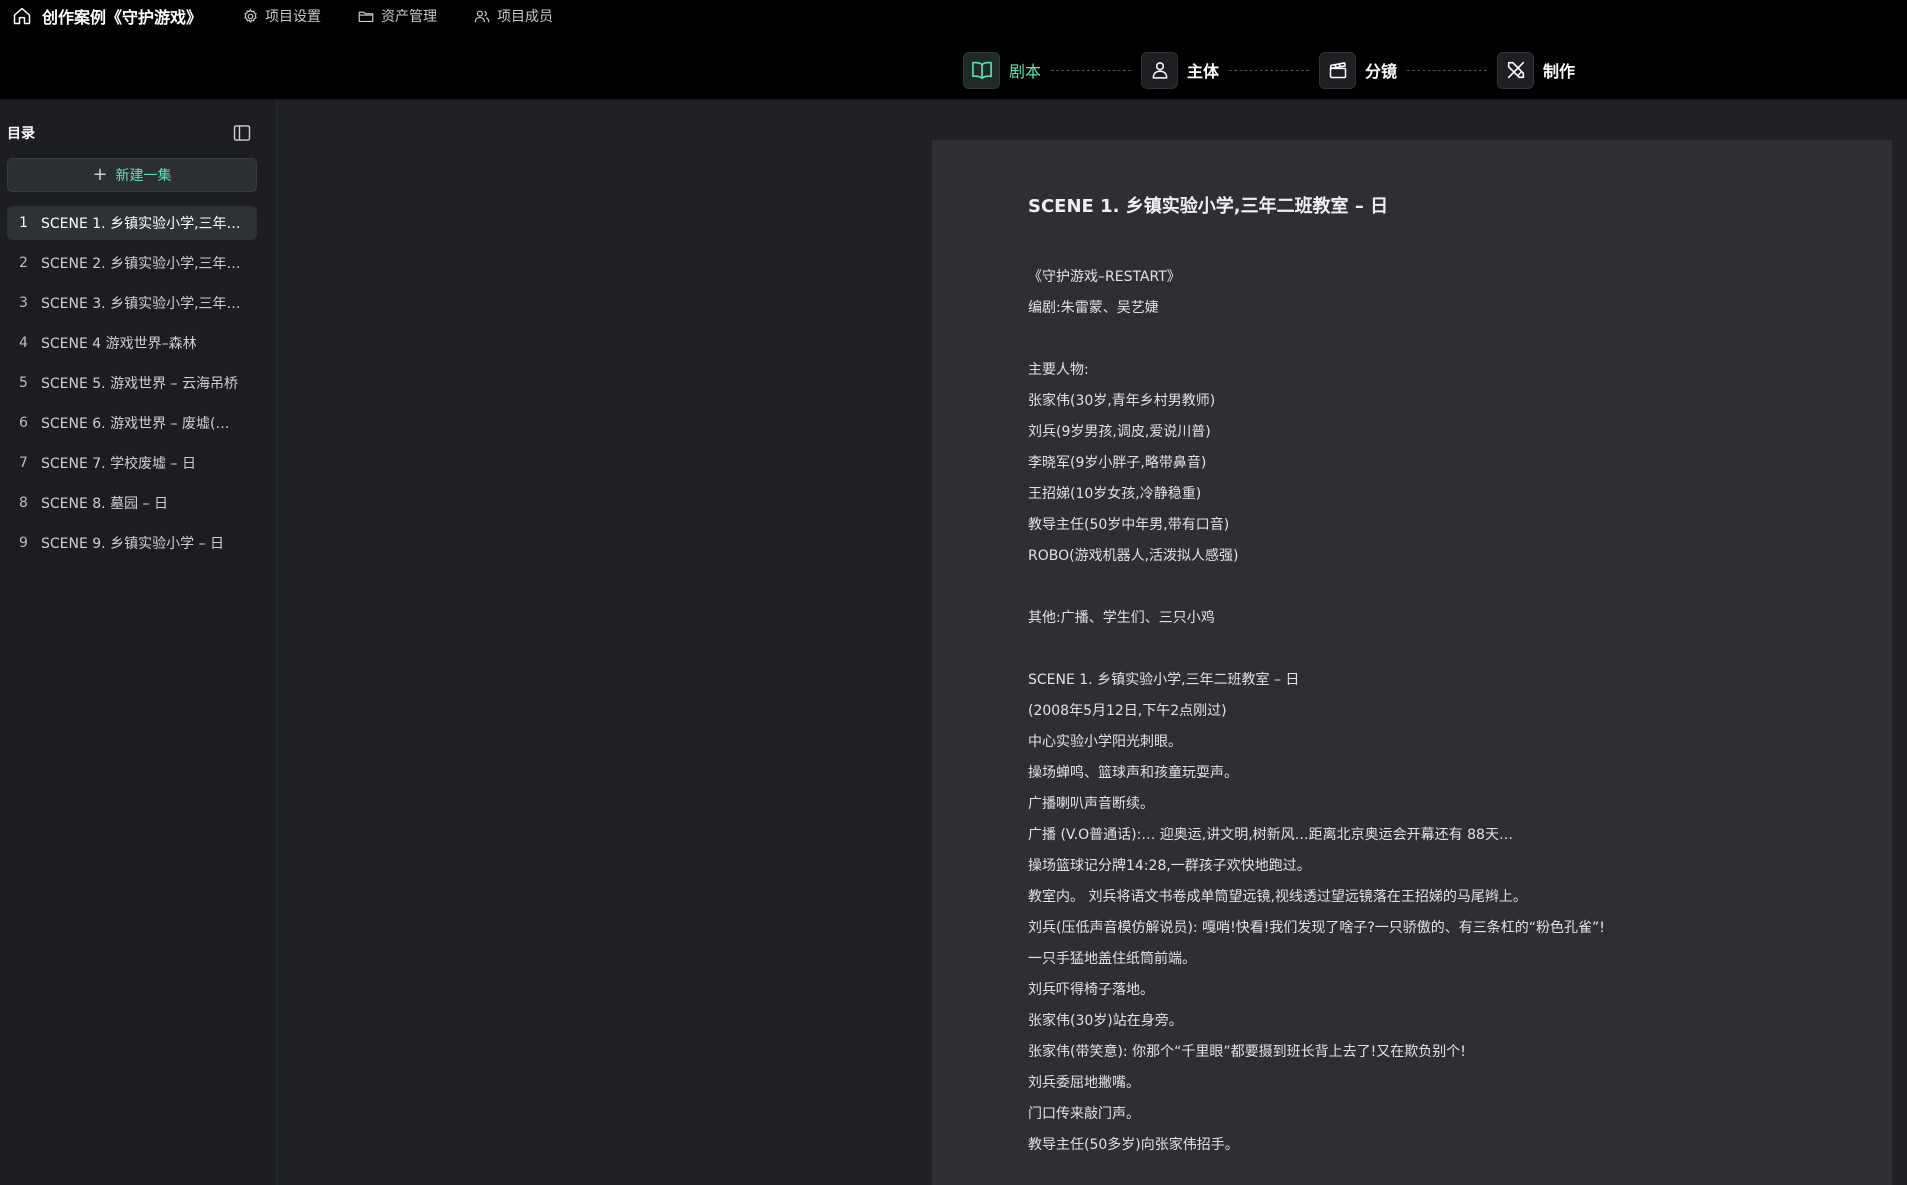 This screenshot has height=1185, width=1907. What do you see at coordinates (23, 263) in the screenshot?
I see `scene-number: 2` at bounding box center [23, 263].